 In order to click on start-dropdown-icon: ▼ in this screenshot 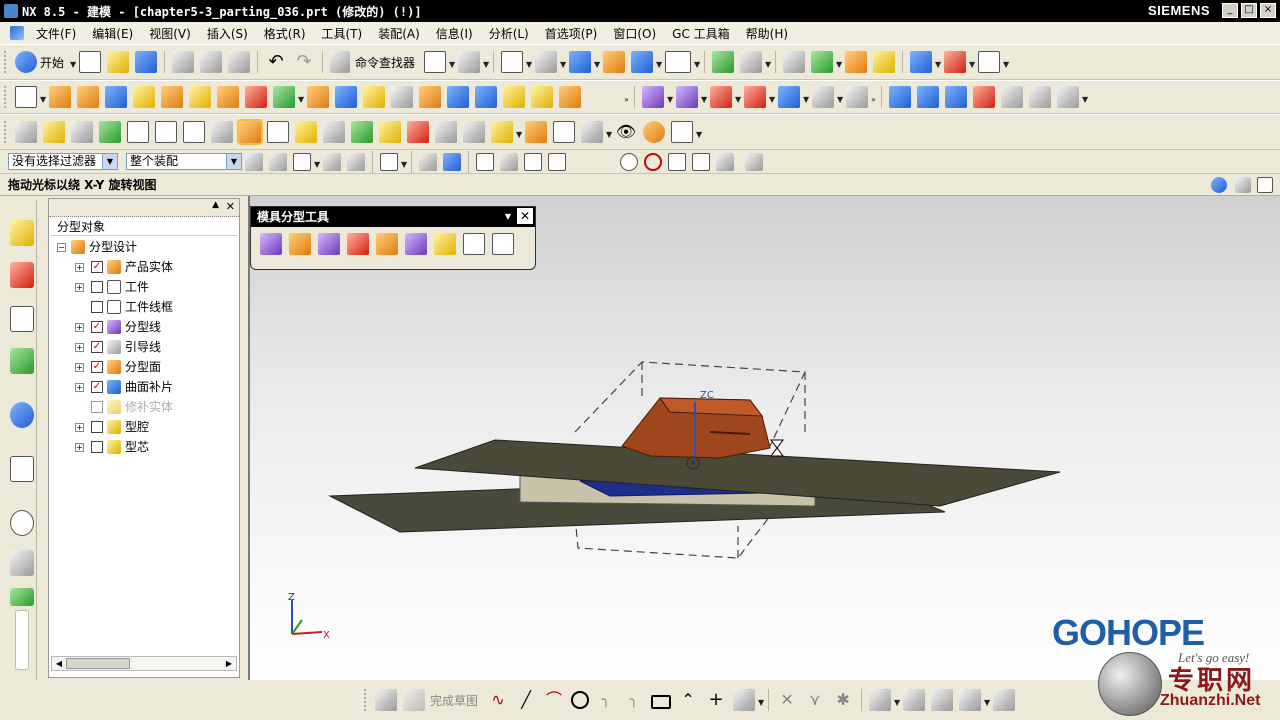, I will do `click(73, 62)`.